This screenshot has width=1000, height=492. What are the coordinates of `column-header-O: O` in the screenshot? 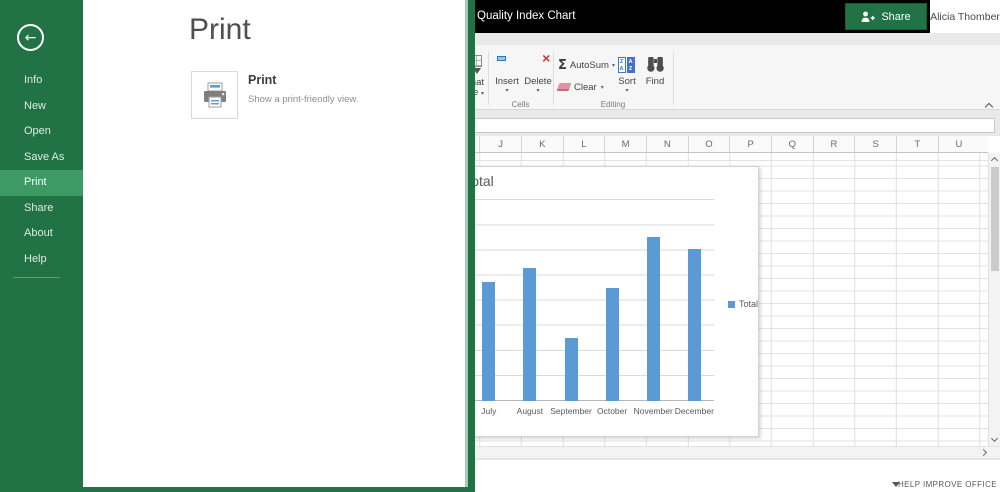 It's located at (708, 144).